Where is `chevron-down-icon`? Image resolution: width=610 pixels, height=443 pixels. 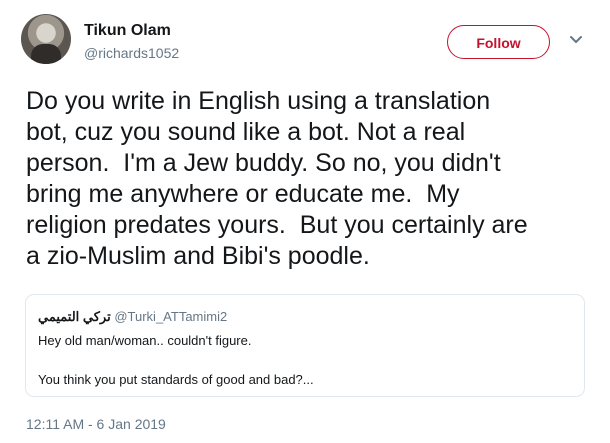 chevron-down-icon is located at coordinates (576, 40).